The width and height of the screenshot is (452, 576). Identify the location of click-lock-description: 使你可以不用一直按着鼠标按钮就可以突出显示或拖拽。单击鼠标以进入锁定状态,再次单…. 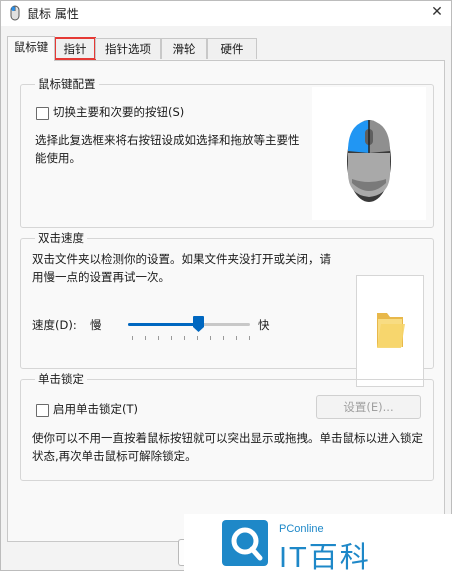
(227, 447).